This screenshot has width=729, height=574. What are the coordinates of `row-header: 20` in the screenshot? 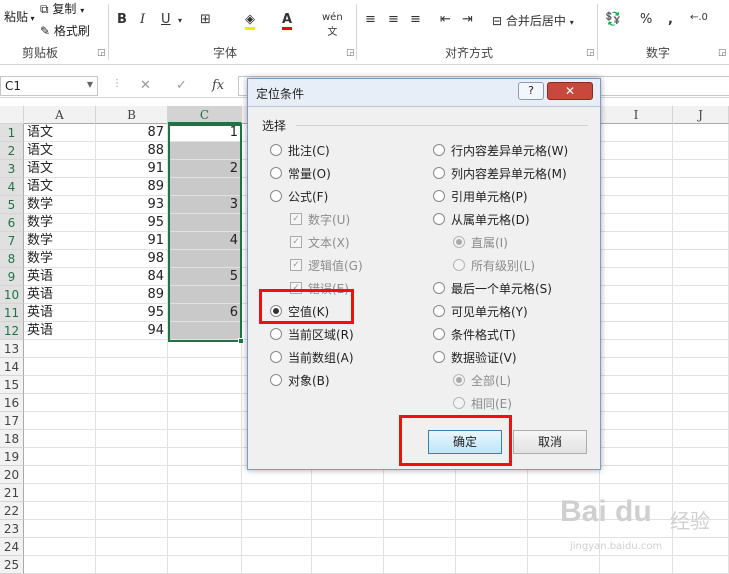 It's located at (12, 475).